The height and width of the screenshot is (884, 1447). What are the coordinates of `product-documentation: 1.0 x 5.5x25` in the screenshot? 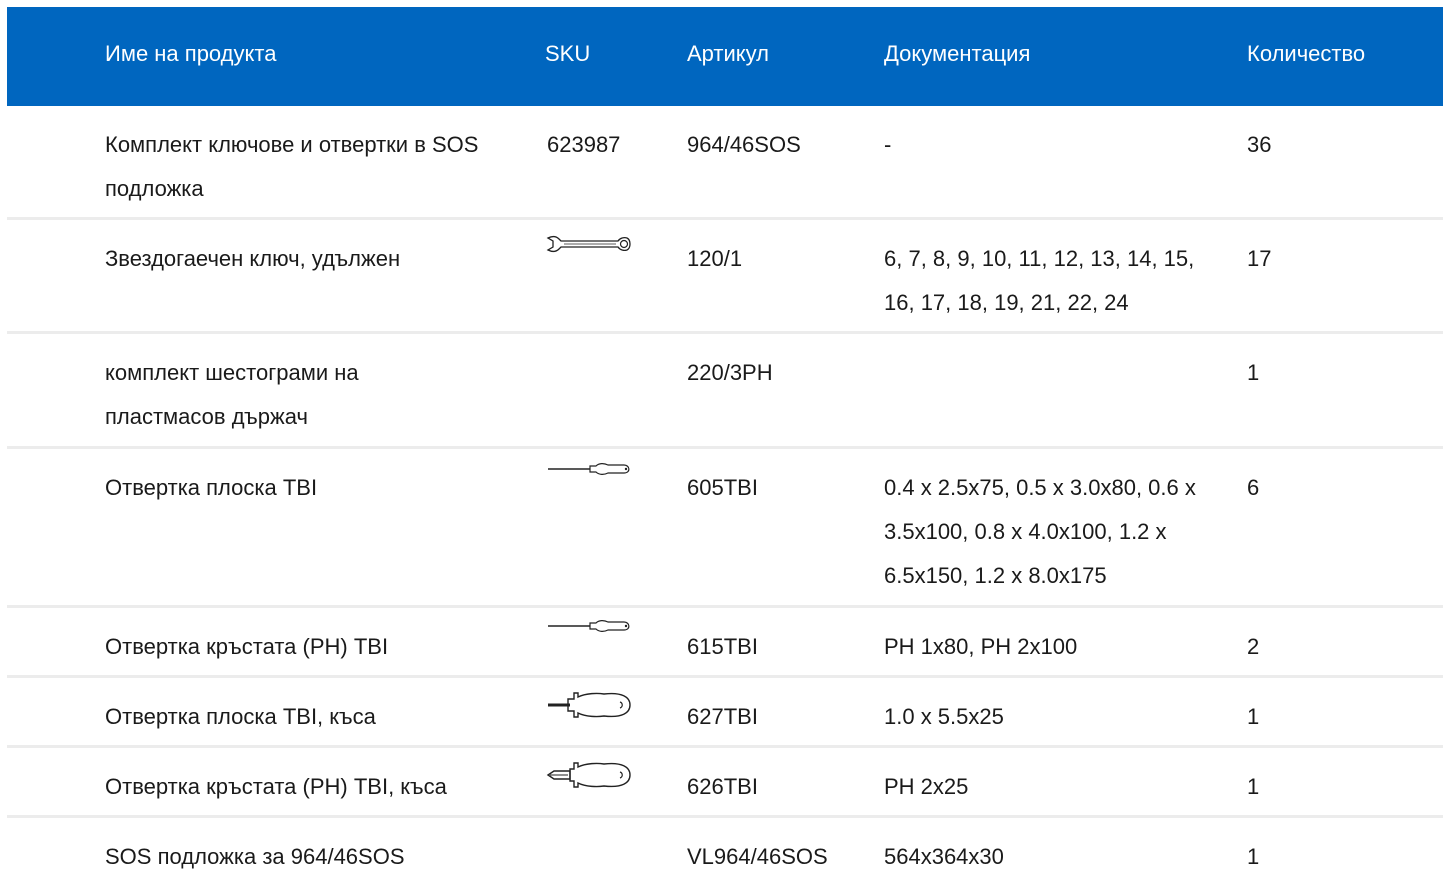 It's located at (944, 716).